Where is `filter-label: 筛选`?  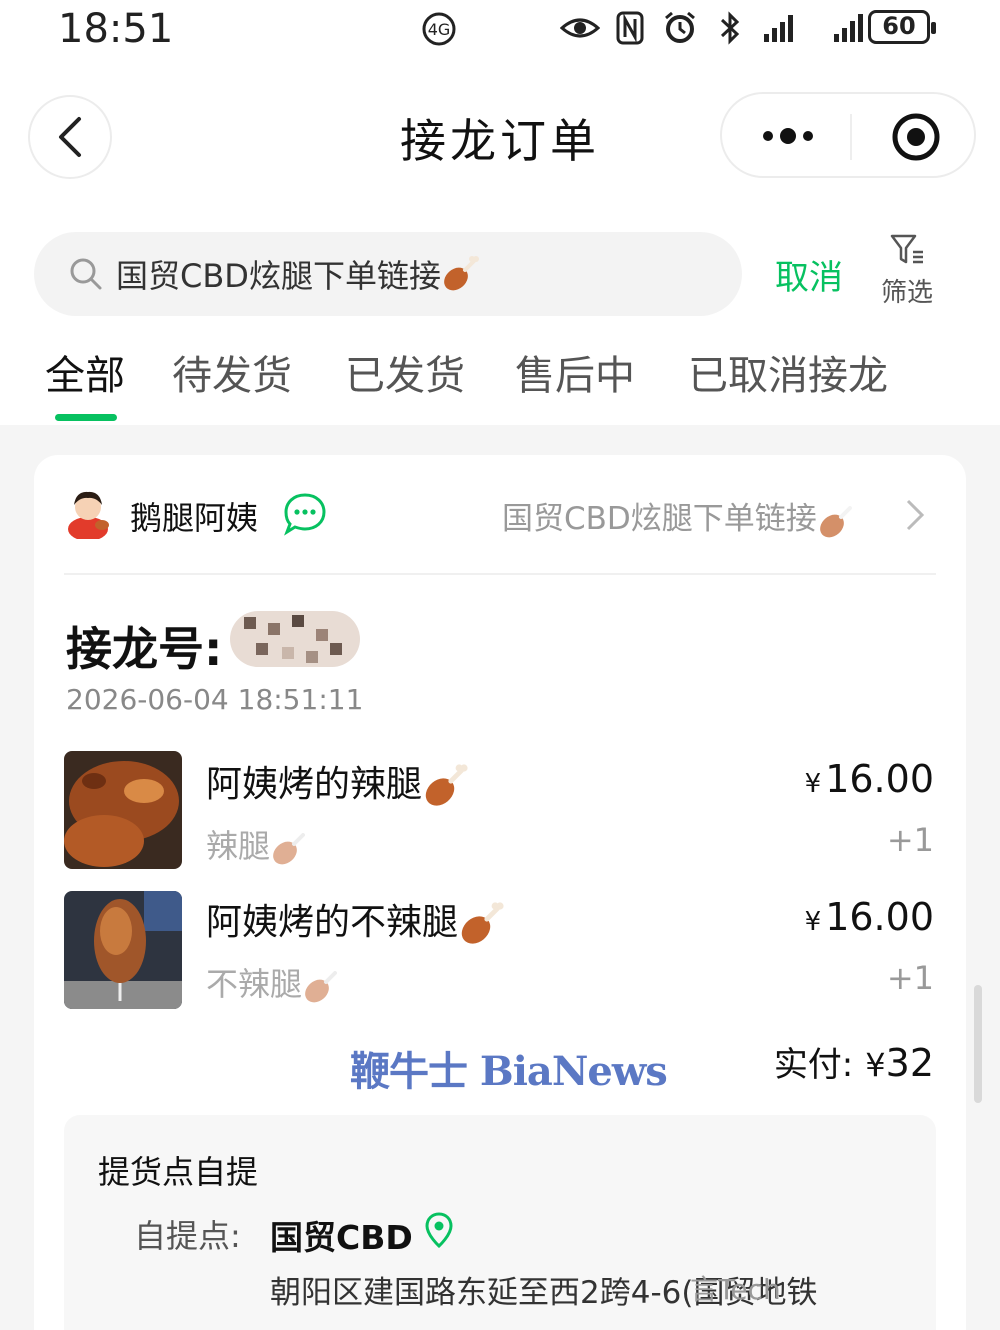 filter-label: 筛选 is located at coordinates (906, 293).